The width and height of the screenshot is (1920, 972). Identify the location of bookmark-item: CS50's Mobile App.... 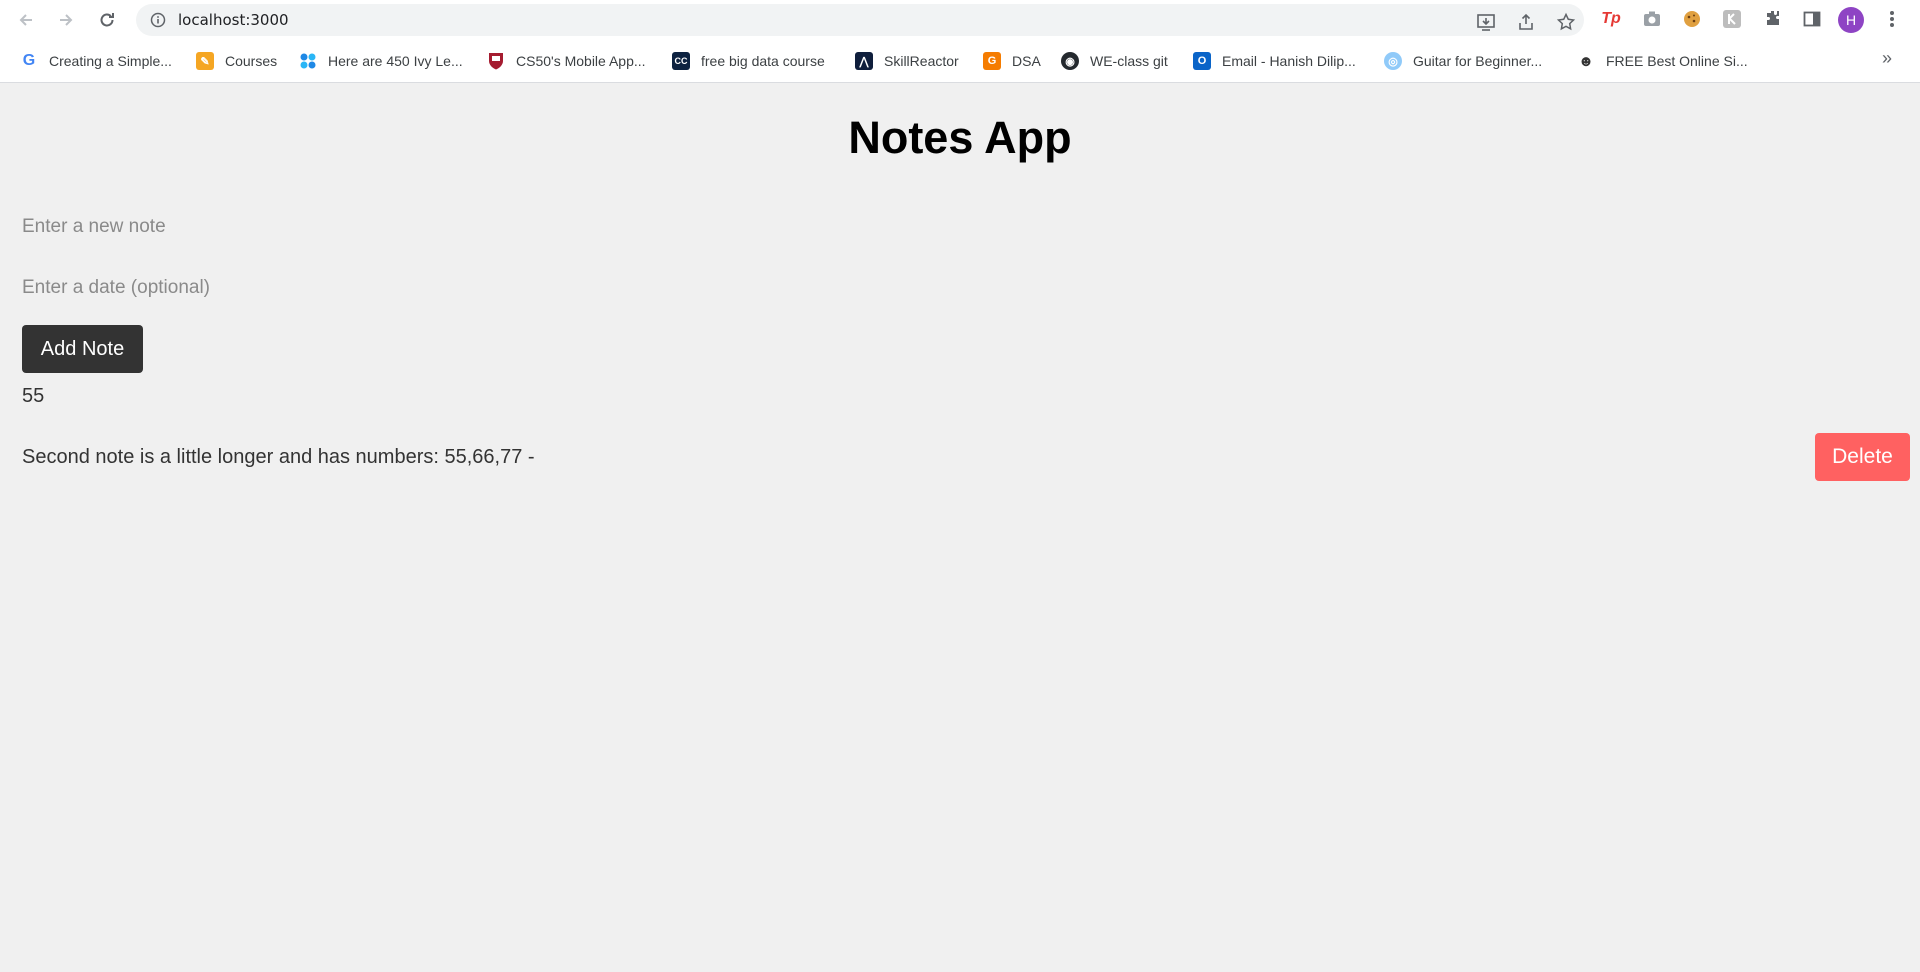
(566, 61).